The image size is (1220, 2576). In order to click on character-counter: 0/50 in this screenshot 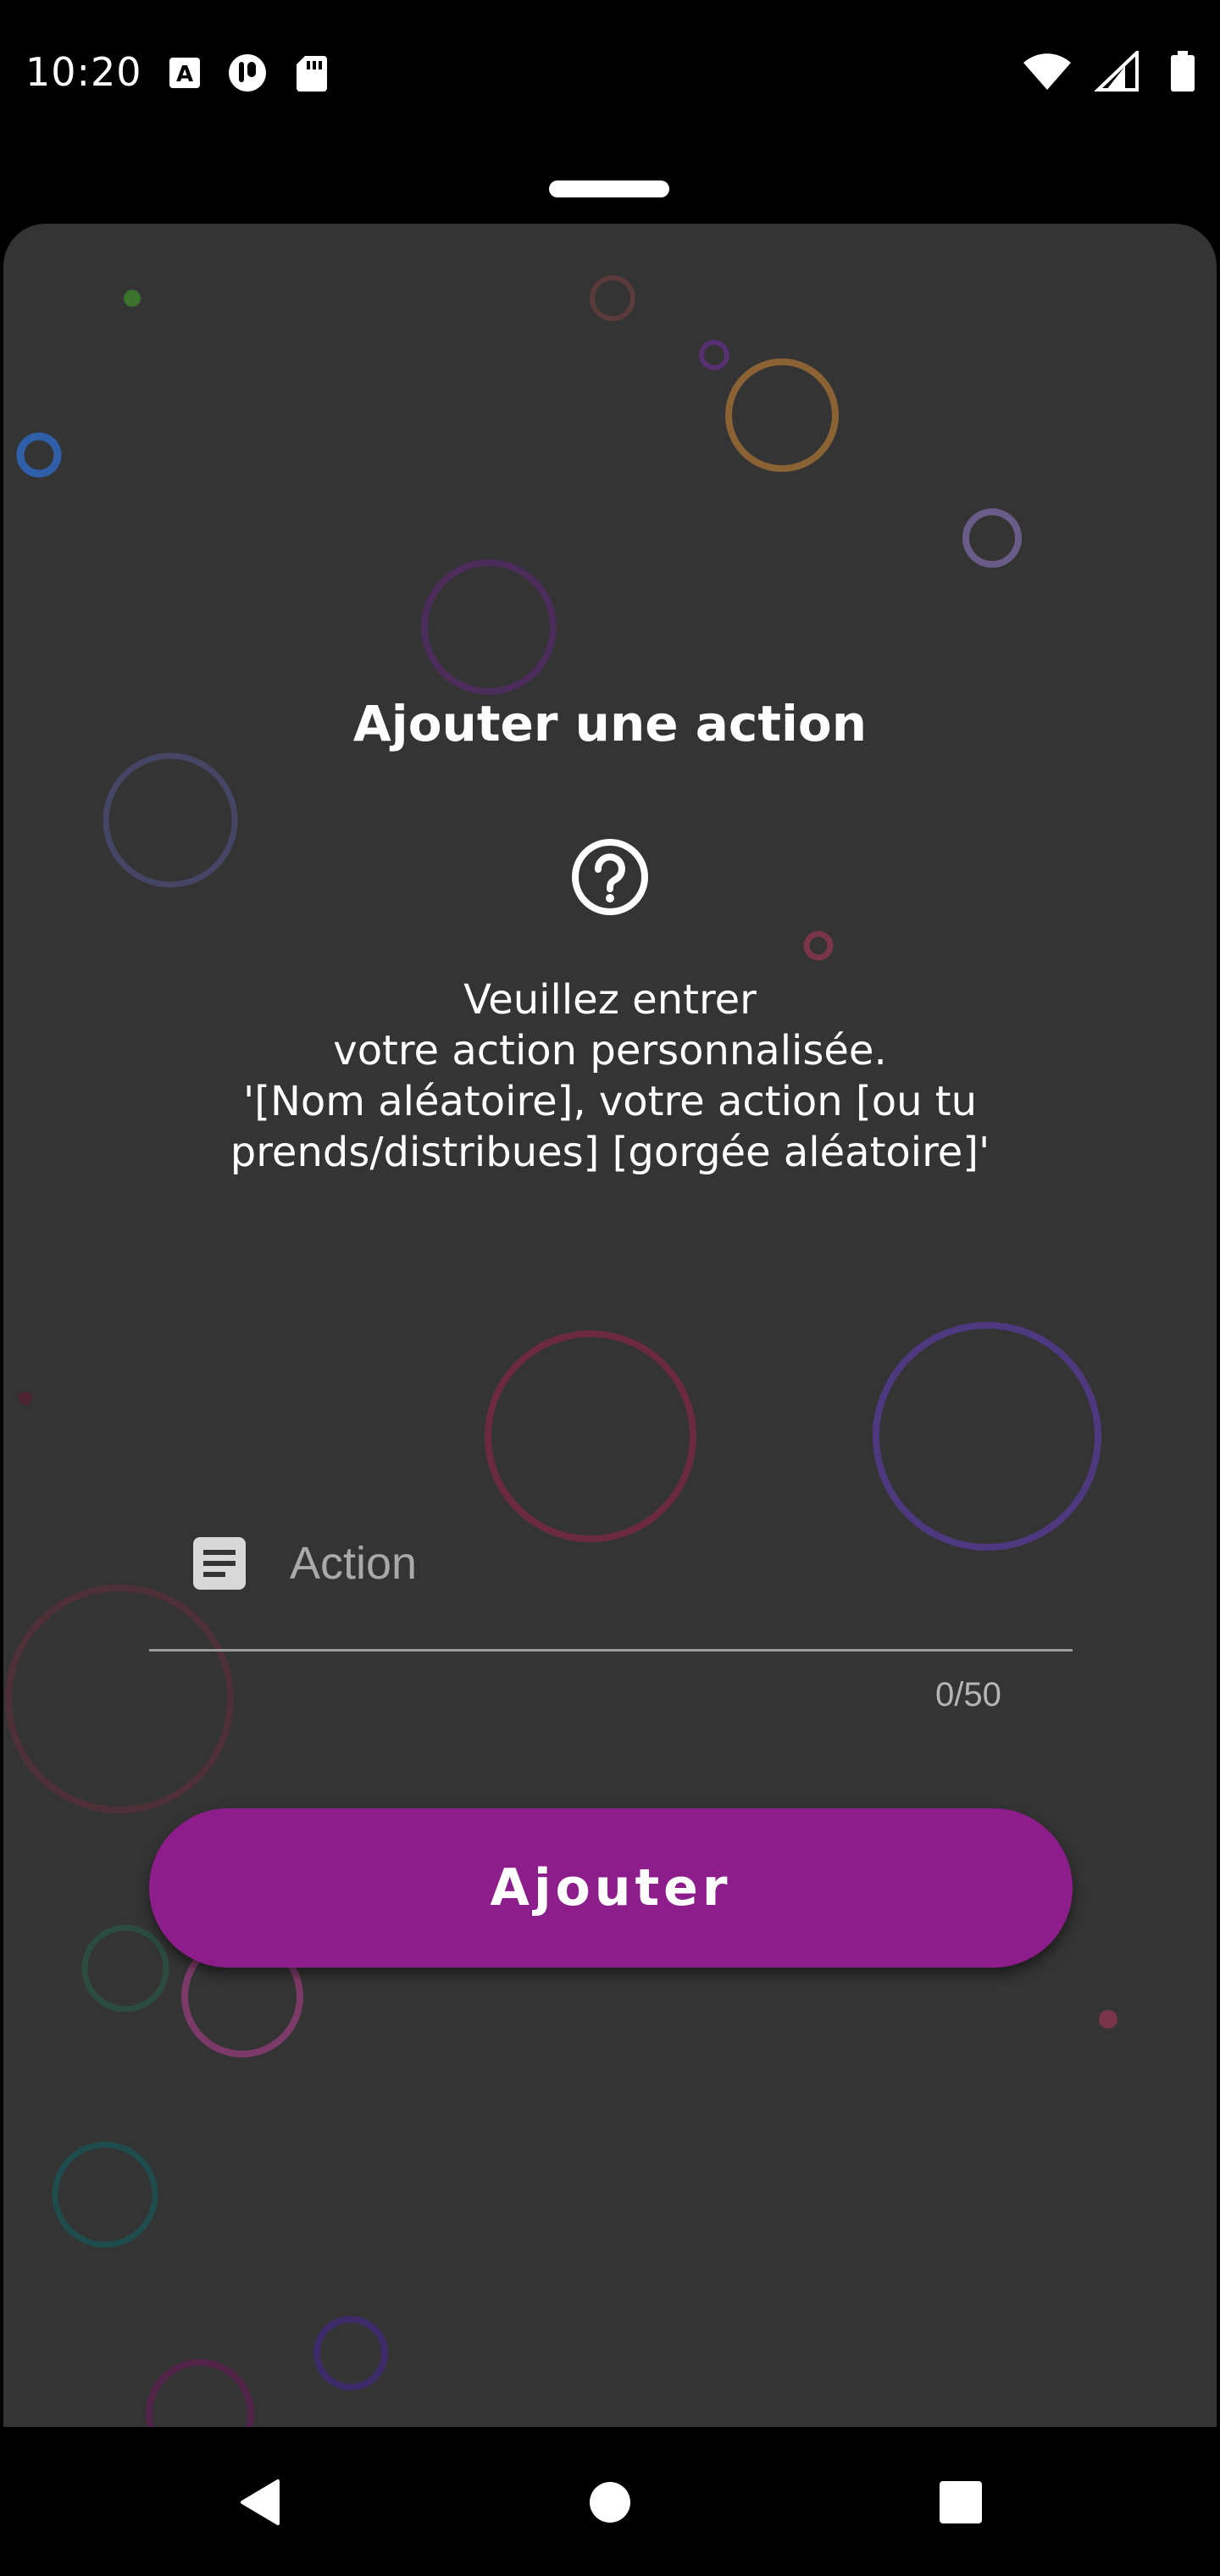, I will do `click(968, 1694)`.